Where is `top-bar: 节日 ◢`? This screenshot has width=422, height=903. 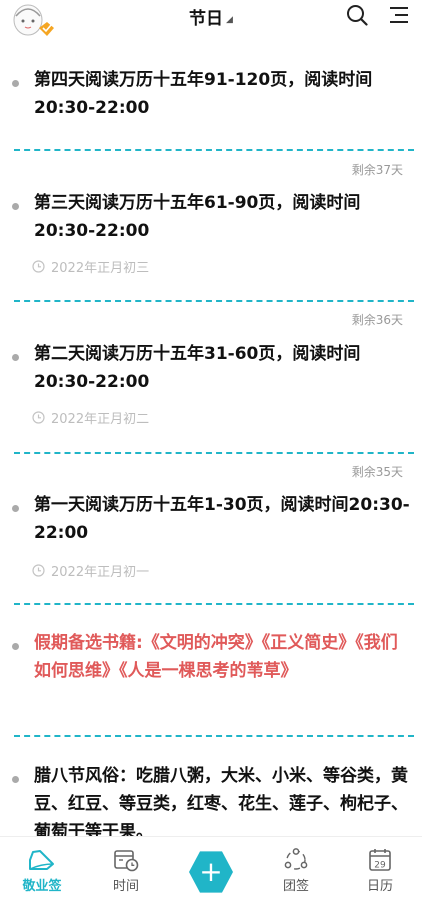 top-bar: 节日 ◢ is located at coordinates (211, 22).